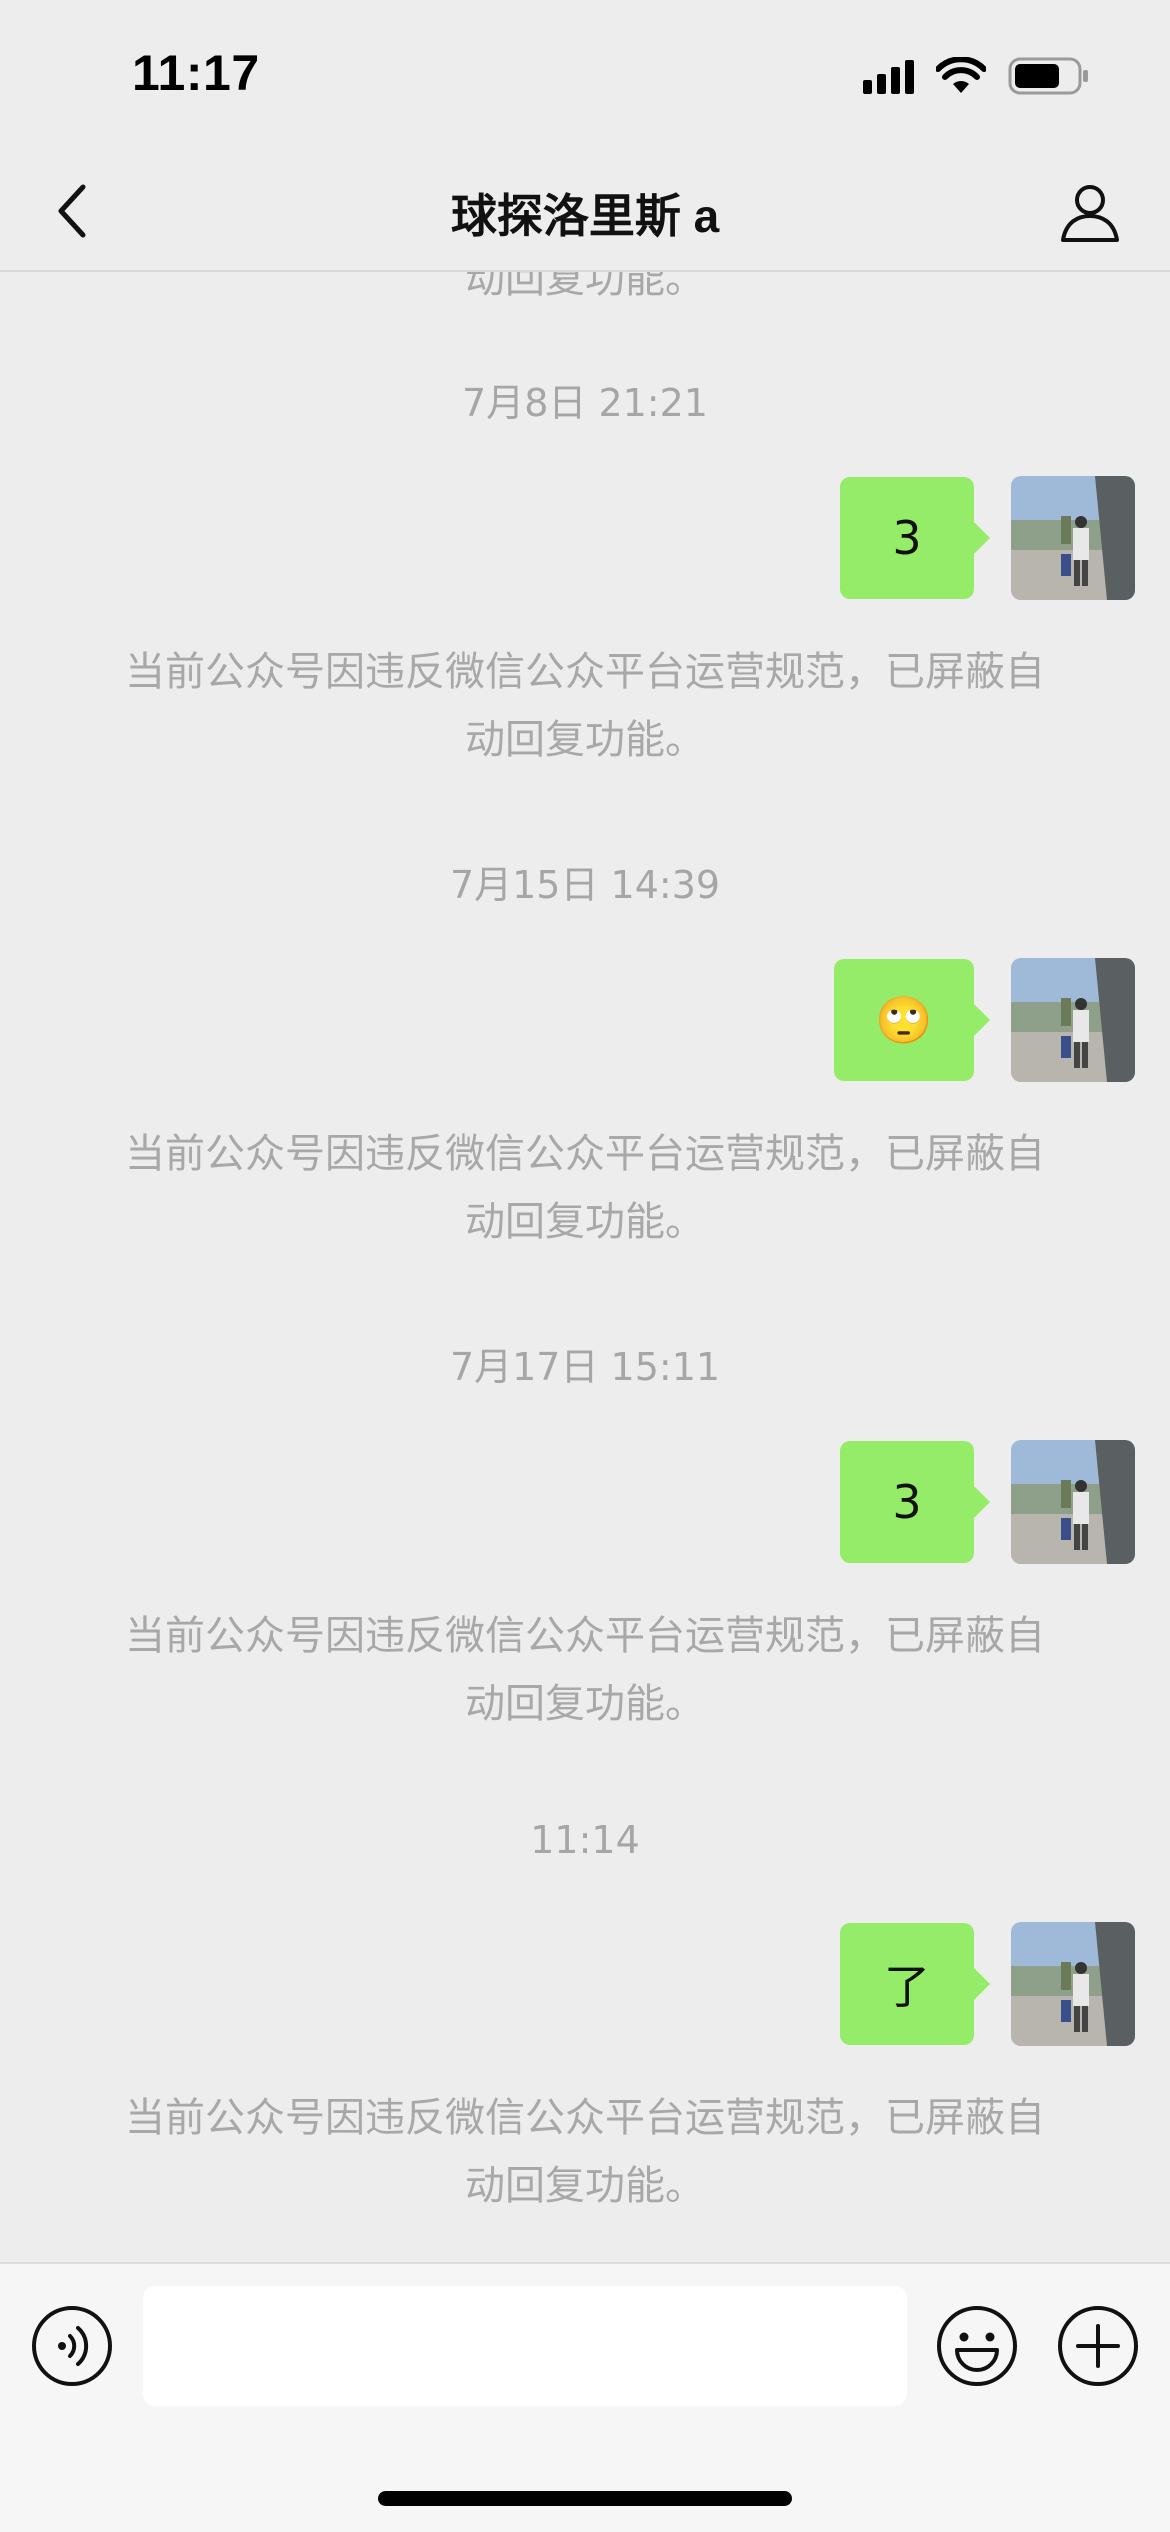 The height and width of the screenshot is (2532, 1170). I want to click on system-notice: 动回复功能。, so click(585, 287).